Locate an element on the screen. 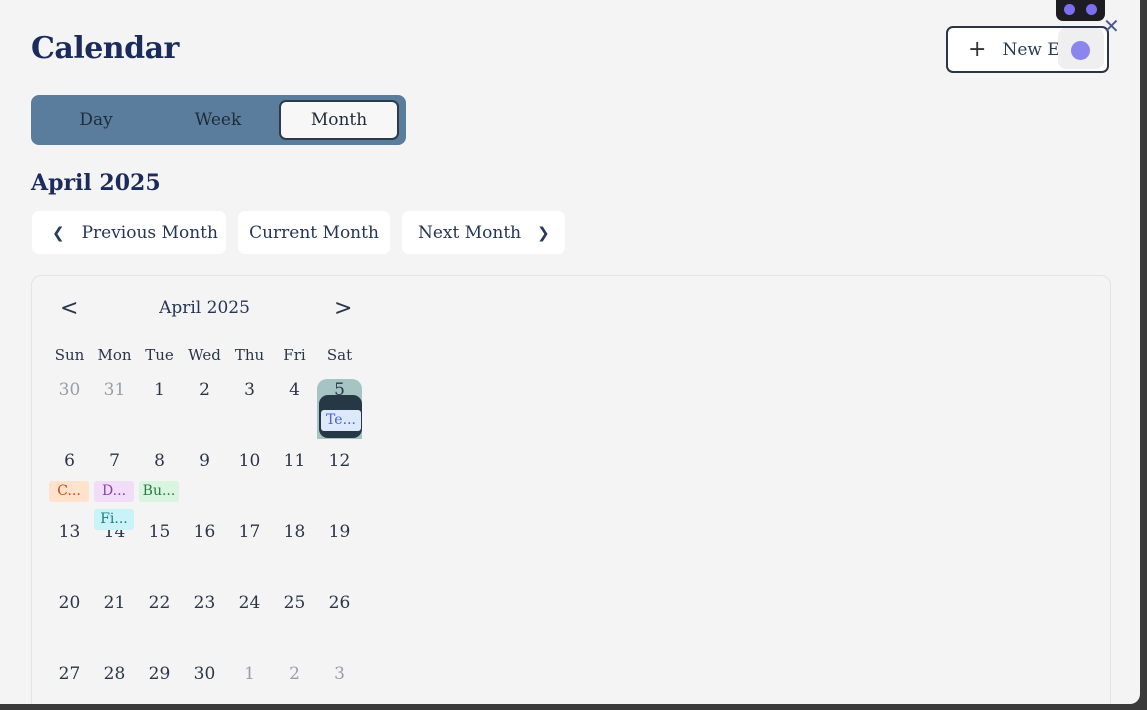 The image size is (1147, 710). day-cell: 15 is located at coordinates (159, 532).